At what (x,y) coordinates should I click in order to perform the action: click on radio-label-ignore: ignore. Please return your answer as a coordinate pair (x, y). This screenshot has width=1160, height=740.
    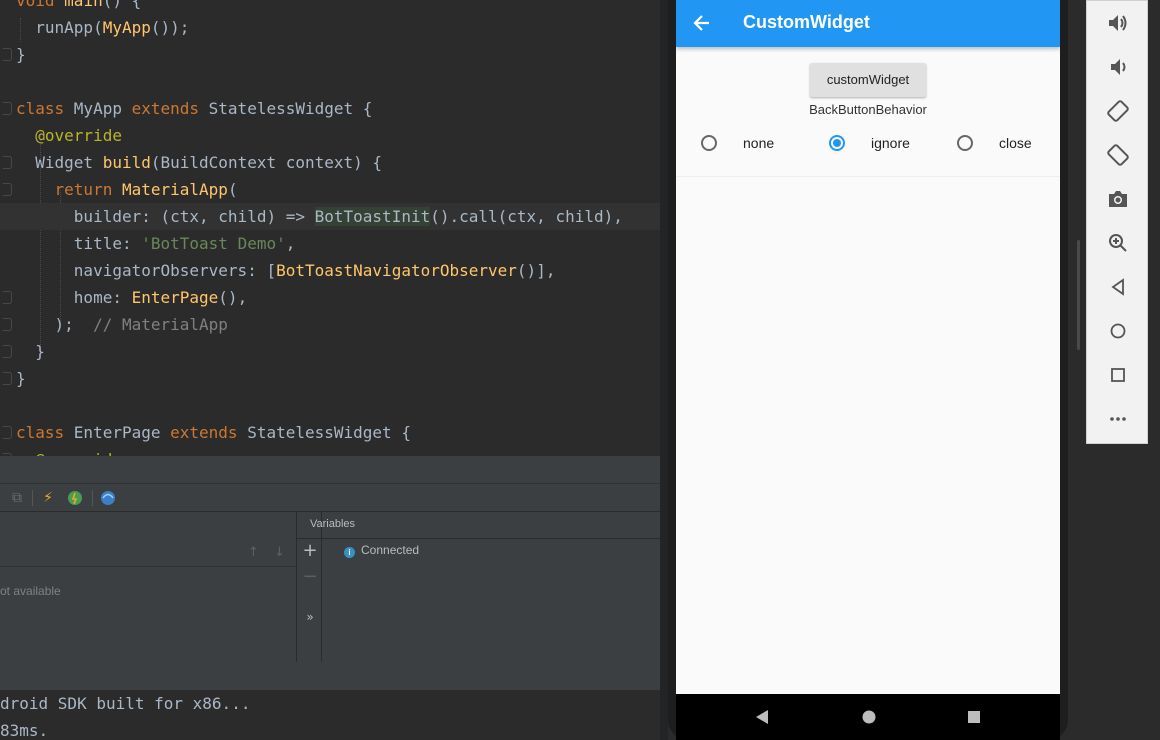
    Looking at the image, I should click on (890, 143).